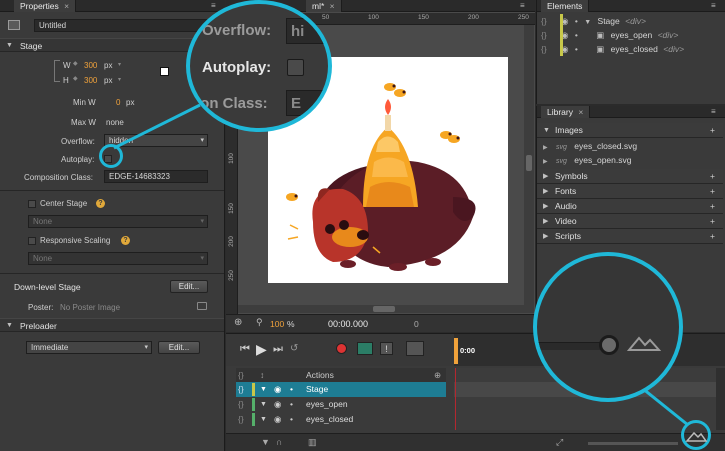 The image size is (725, 451). Describe the element at coordinates (111, 156) in the screenshot. I see `autoplay-highlight-ring` at that location.